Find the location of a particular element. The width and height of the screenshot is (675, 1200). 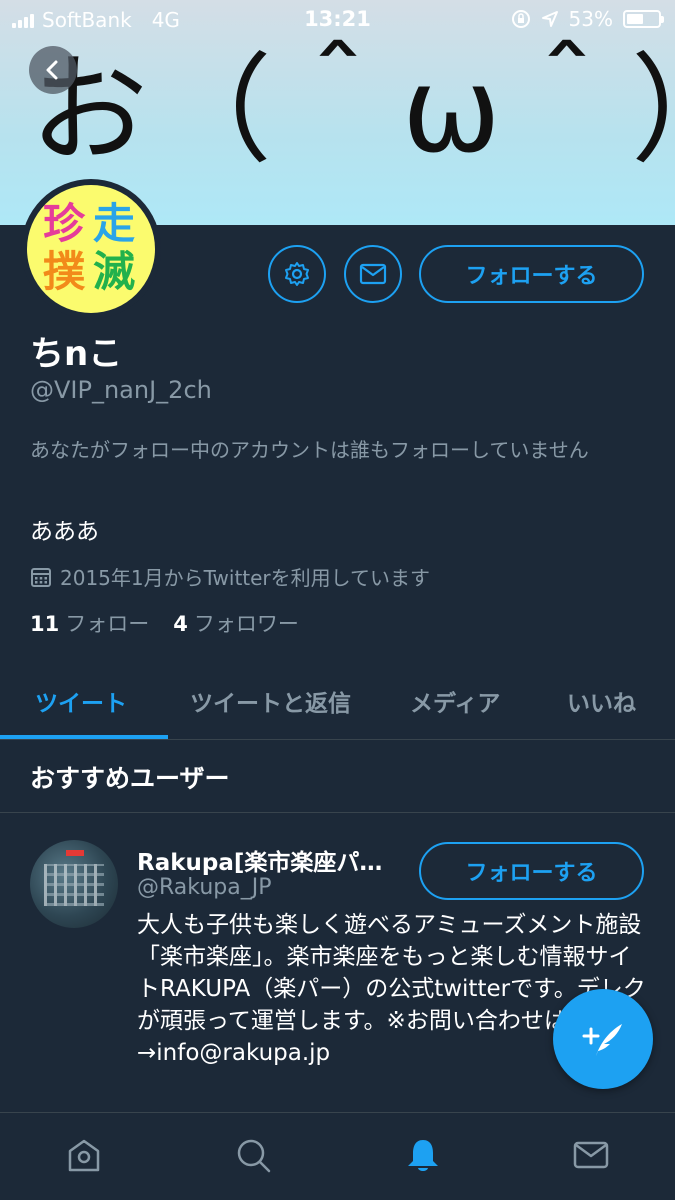

settings-button is located at coordinates (297, 274).